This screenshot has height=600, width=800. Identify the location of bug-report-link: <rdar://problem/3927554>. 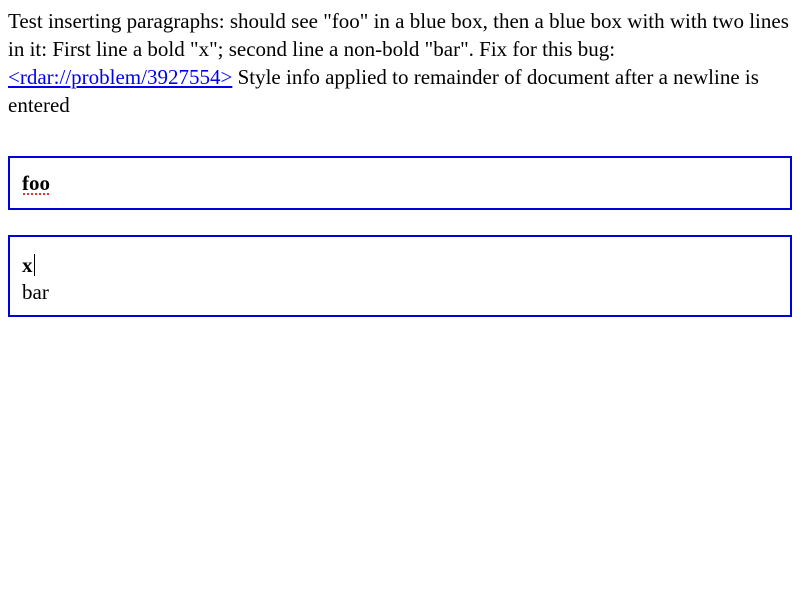
(120, 77).